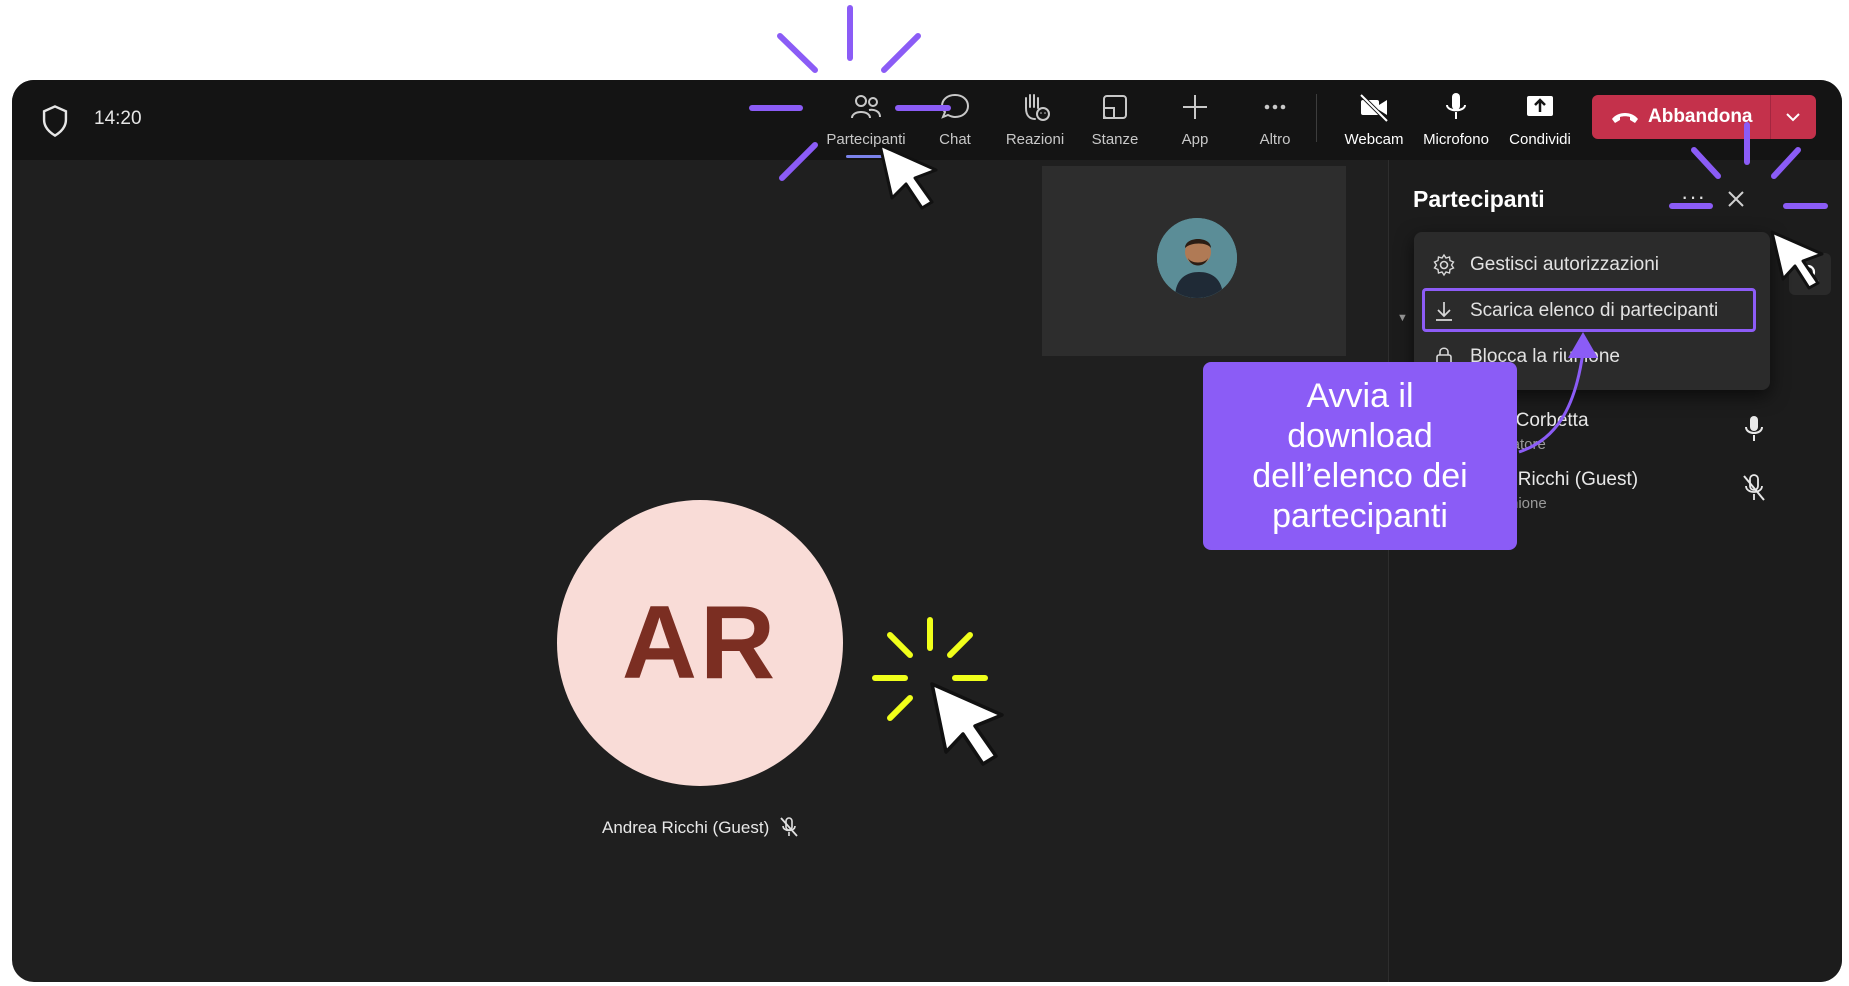  Describe the element at coordinates (1360, 396) in the screenshot. I see `callout-line: Avvia il` at that location.